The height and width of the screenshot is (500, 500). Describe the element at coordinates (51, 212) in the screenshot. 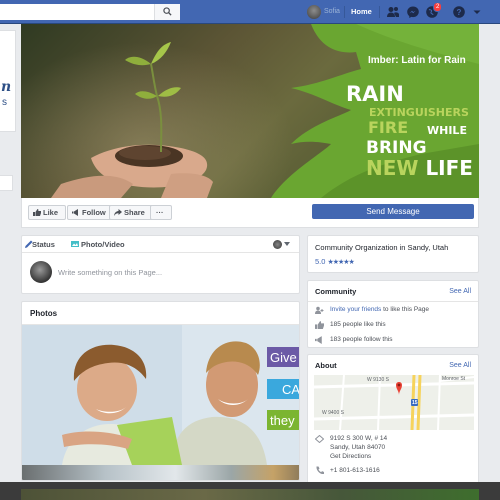

I see `like-label: Like` at that location.